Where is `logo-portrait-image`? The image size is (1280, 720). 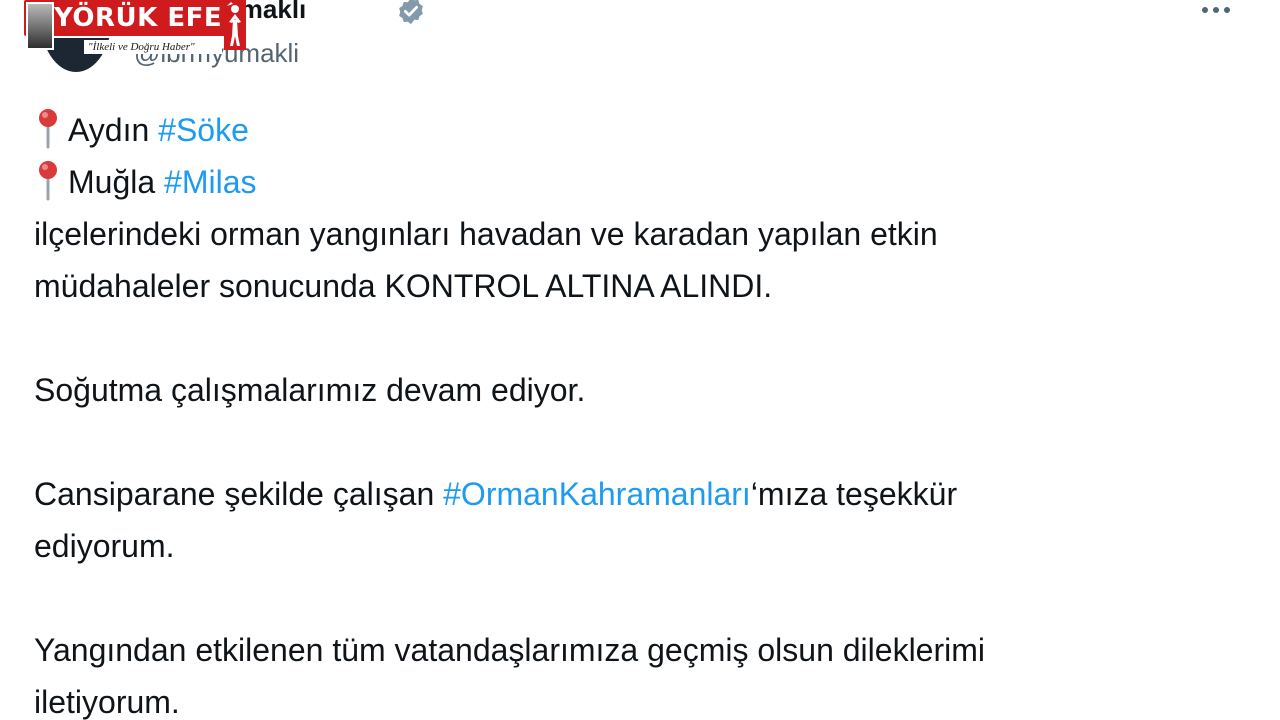
logo-portrait-image is located at coordinates (40, 26).